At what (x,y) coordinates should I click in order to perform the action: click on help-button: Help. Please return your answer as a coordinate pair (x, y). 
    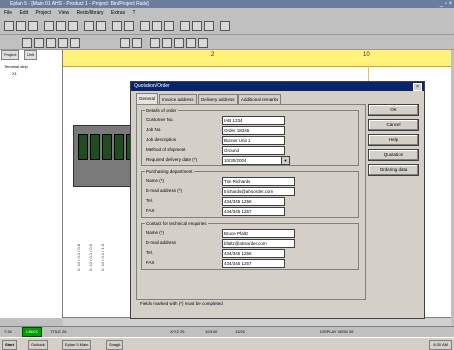
    Looking at the image, I should click on (393, 140).